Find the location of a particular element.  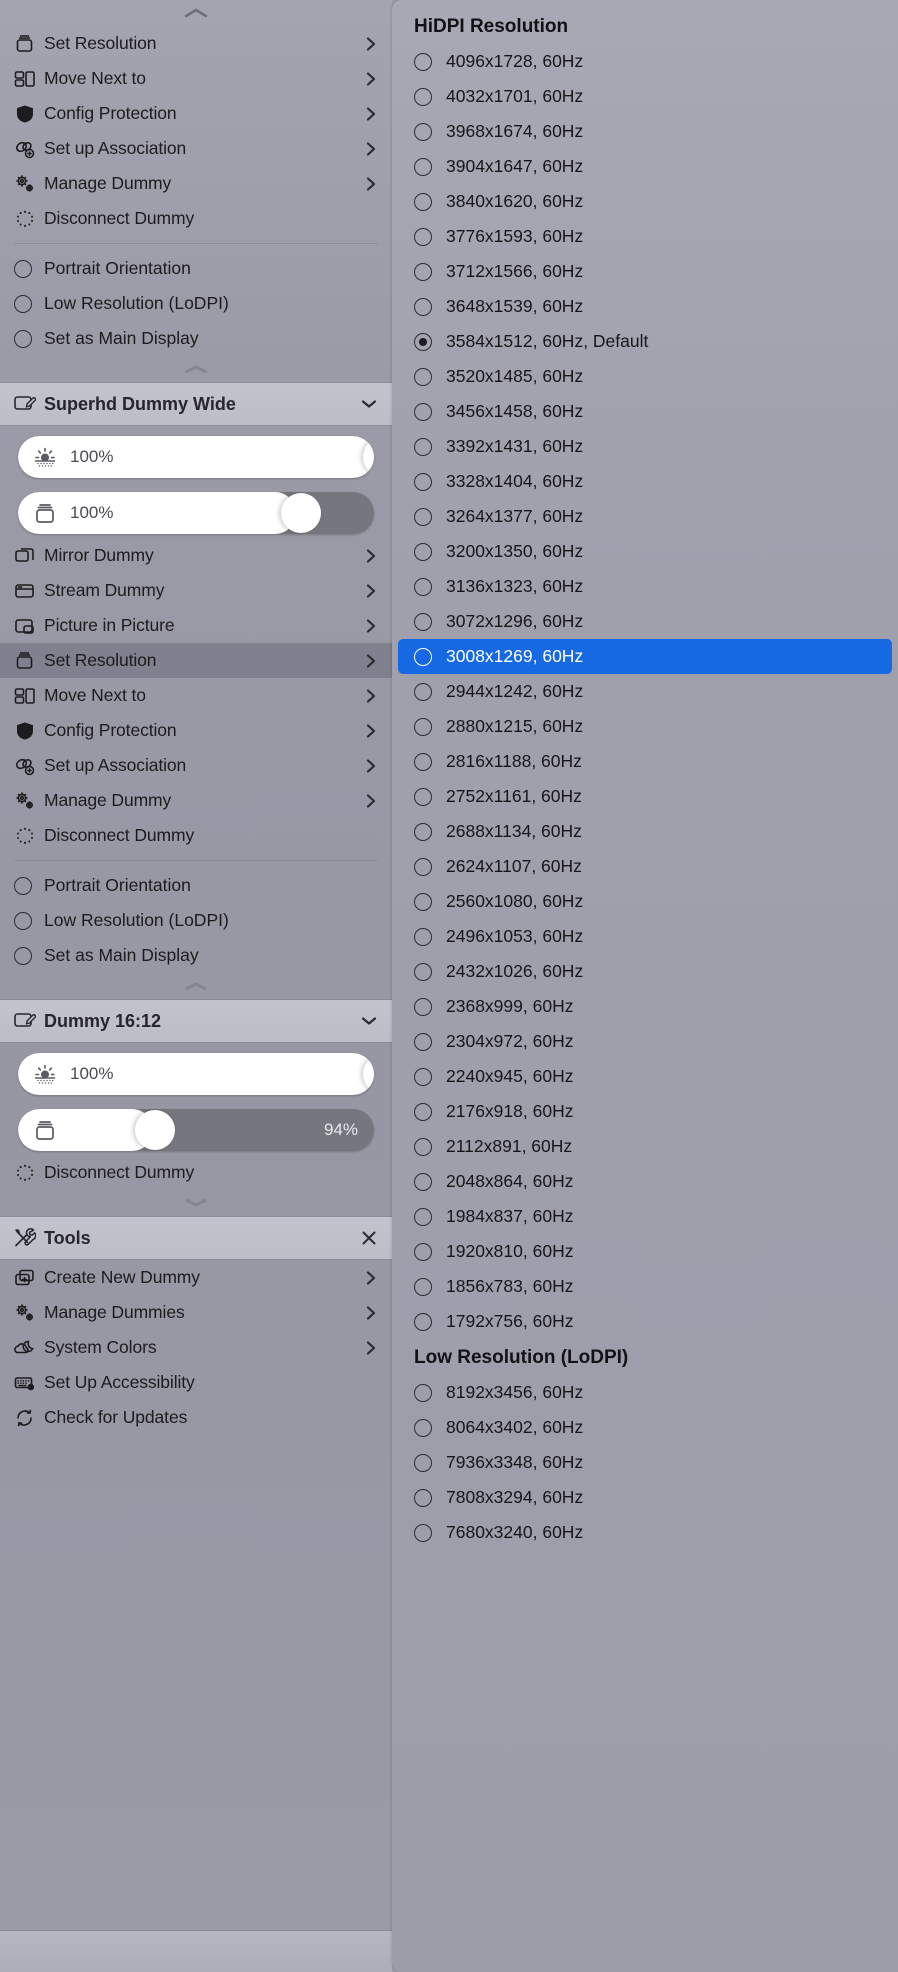

resolution-option: 2944x1242, 60Hz is located at coordinates (645, 691).